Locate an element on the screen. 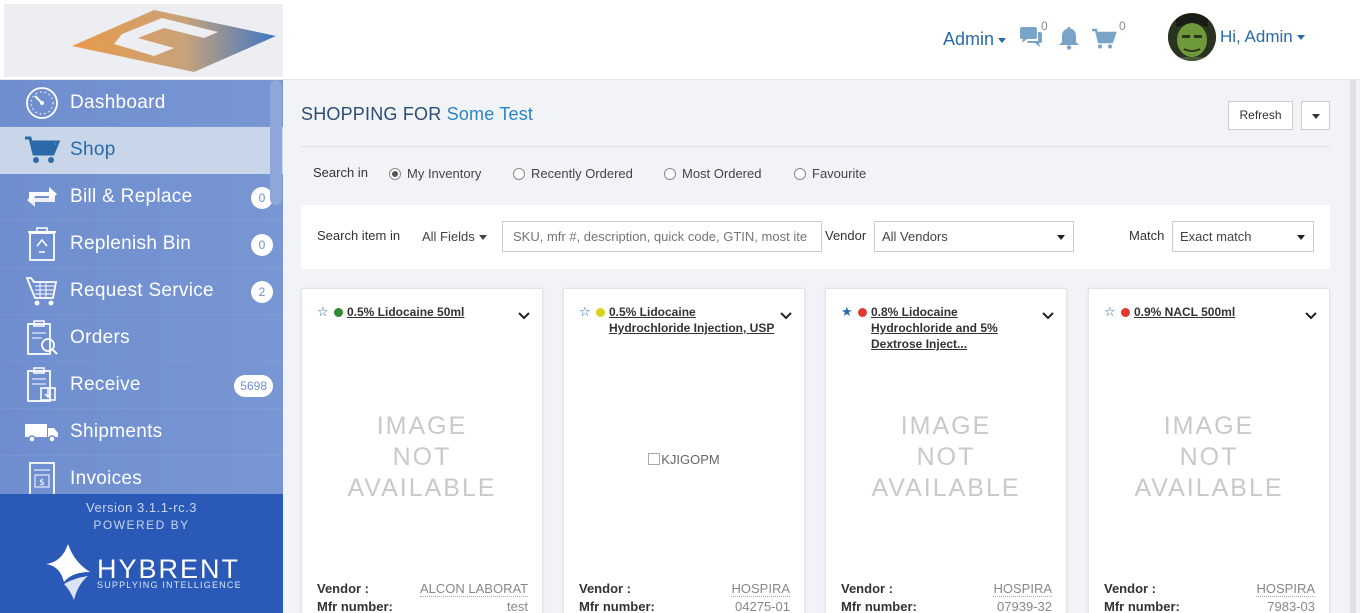 The width and height of the screenshot is (1360, 613). radio-checked-icon is located at coordinates (395, 173).